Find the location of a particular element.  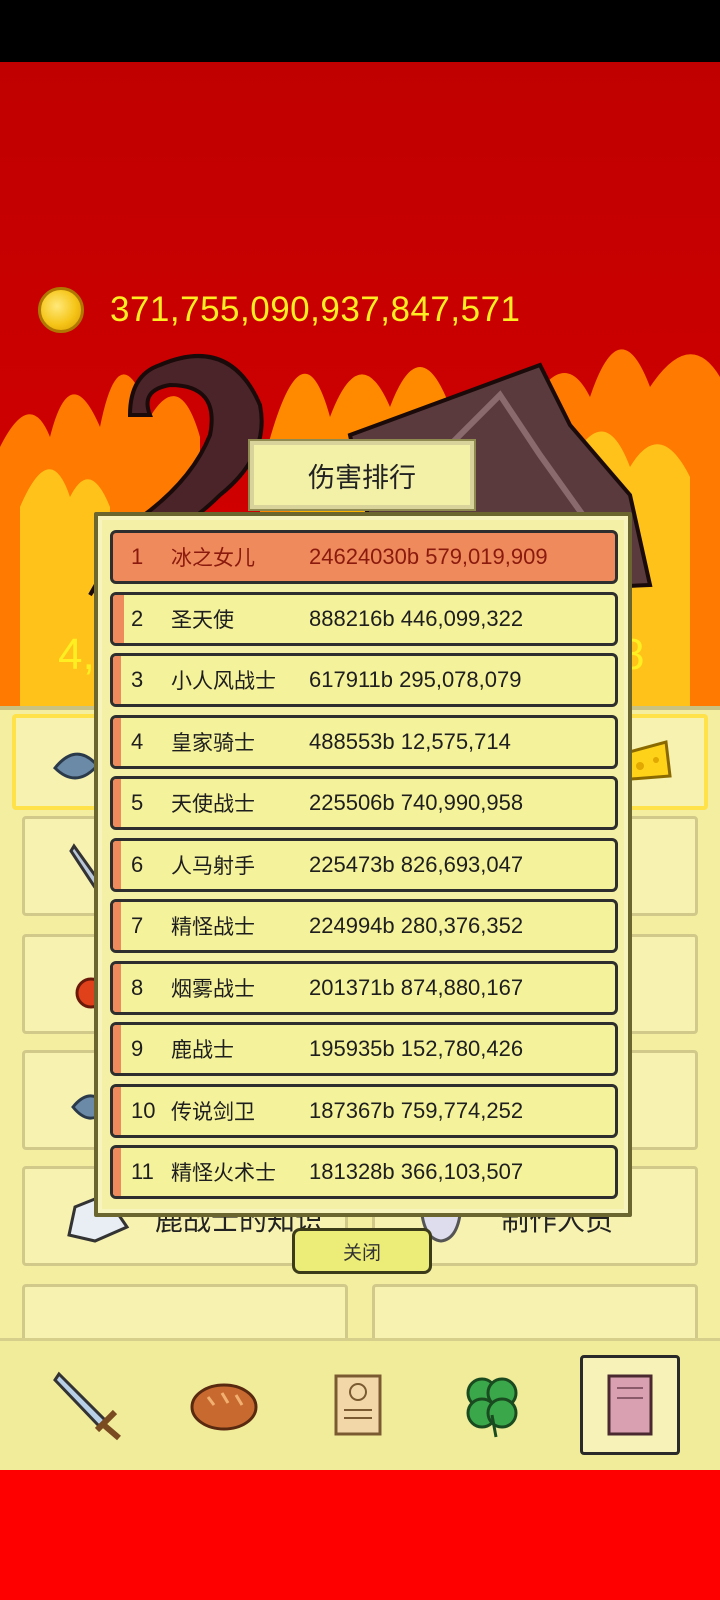

hero-name: 人马射手 is located at coordinates (213, 865).